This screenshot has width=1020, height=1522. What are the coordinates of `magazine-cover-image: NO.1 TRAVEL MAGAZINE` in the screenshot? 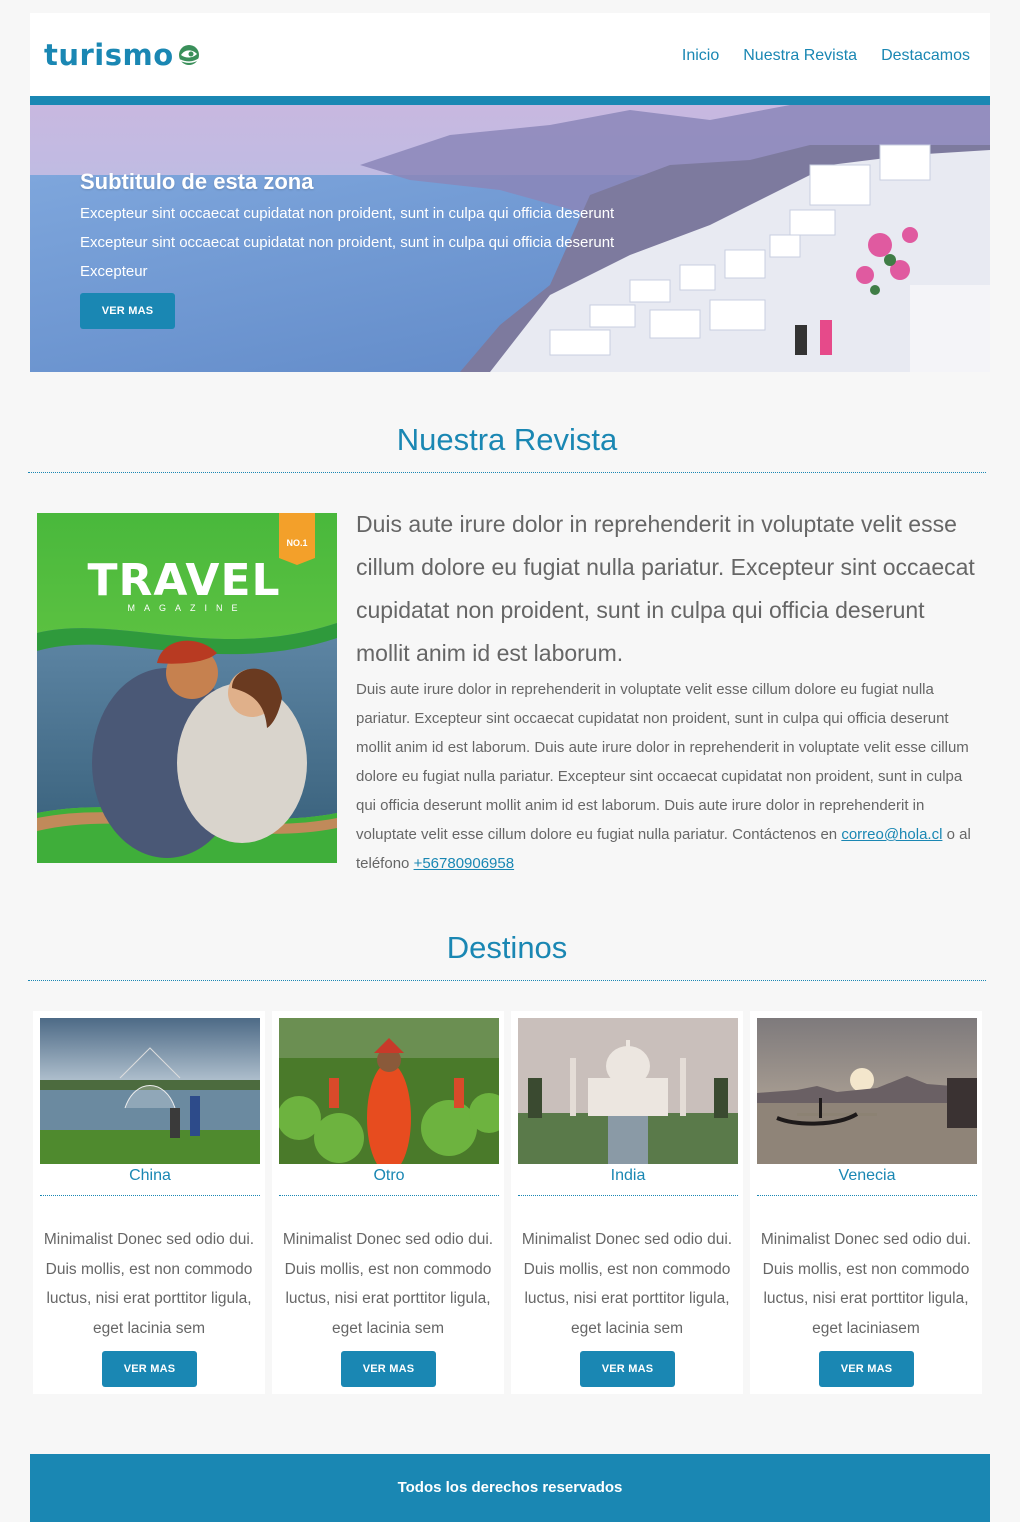 It's located at (187, 688).